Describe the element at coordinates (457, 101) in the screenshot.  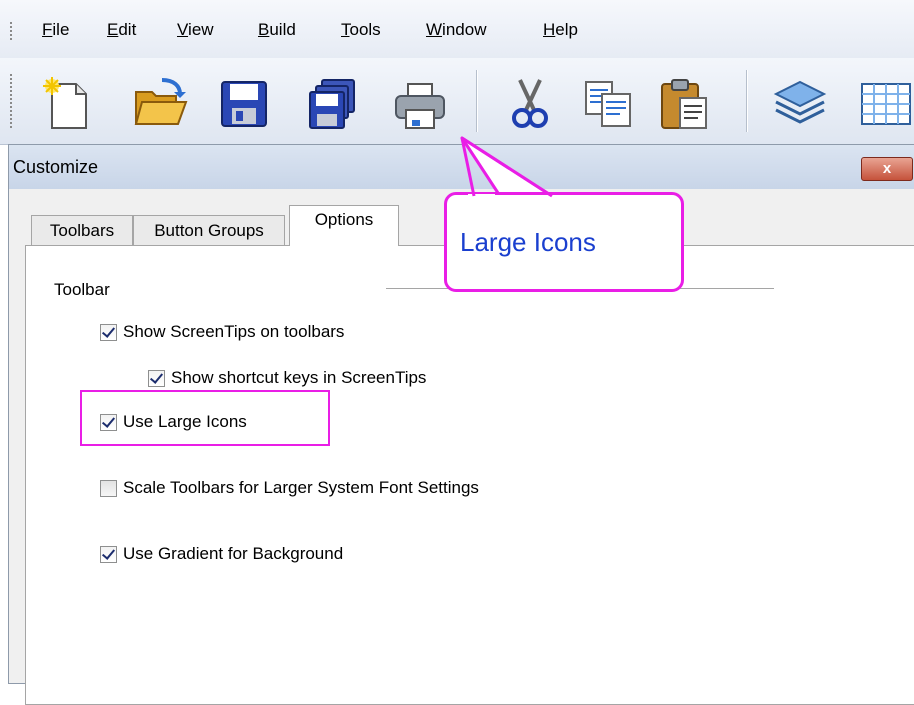
I see `toolbar` at that location.